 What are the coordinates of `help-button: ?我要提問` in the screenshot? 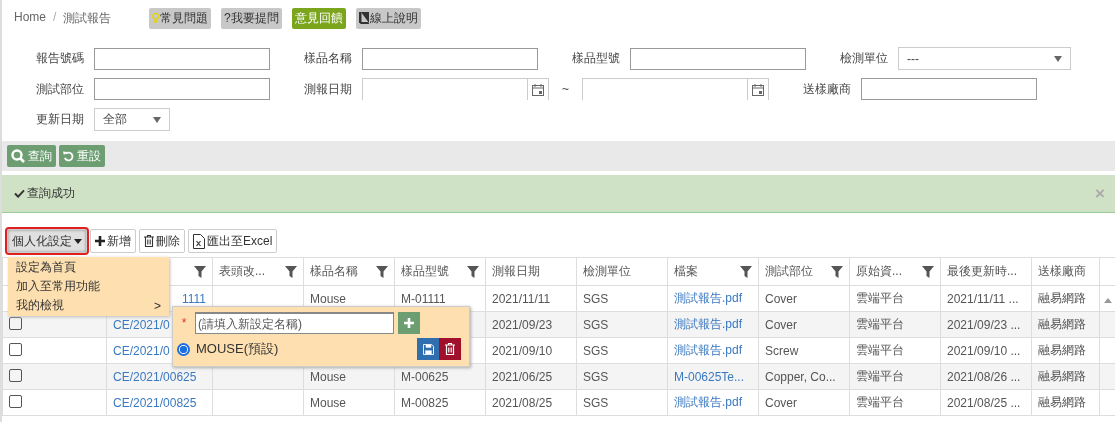 It's located at (251, 18).